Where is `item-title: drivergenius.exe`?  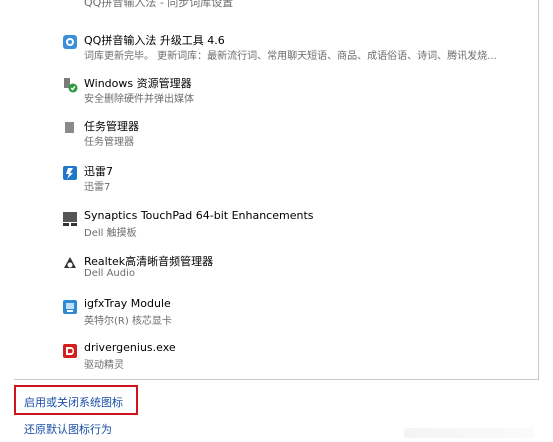 item-title: drivergenius.exe is located at coordinates (130, 347).